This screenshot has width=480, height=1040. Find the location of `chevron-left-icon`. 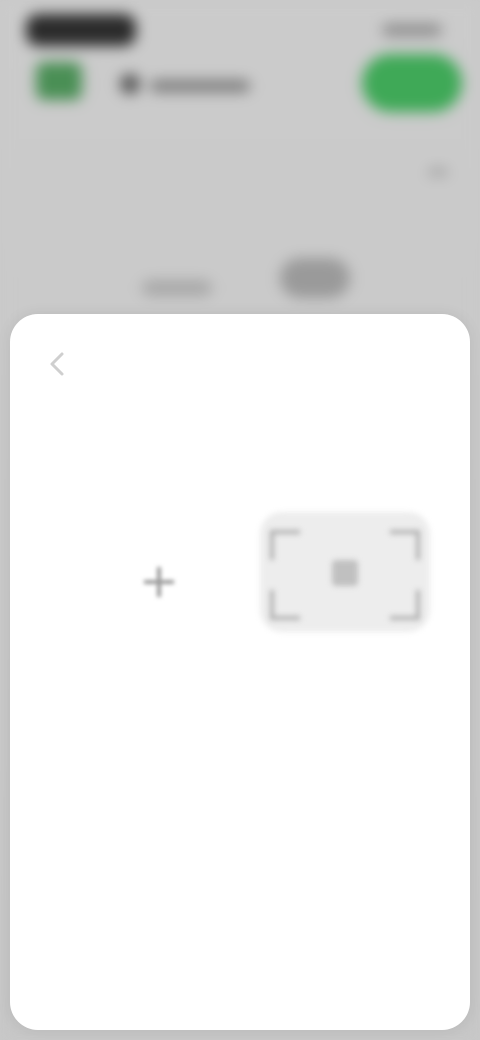

chevron-left-icon is located at coordinates (57, 364).